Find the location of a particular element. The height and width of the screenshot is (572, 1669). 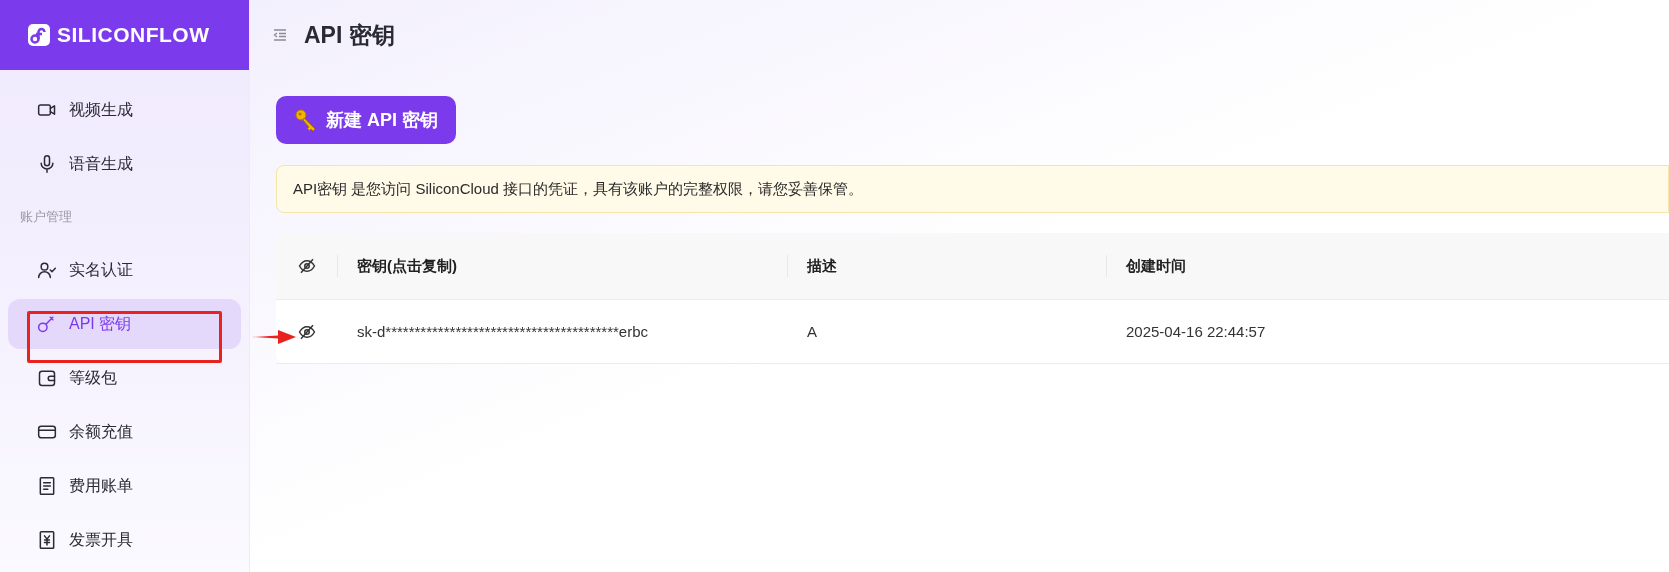

section-heading: 账户管理 is located at coordinates (46, 217).